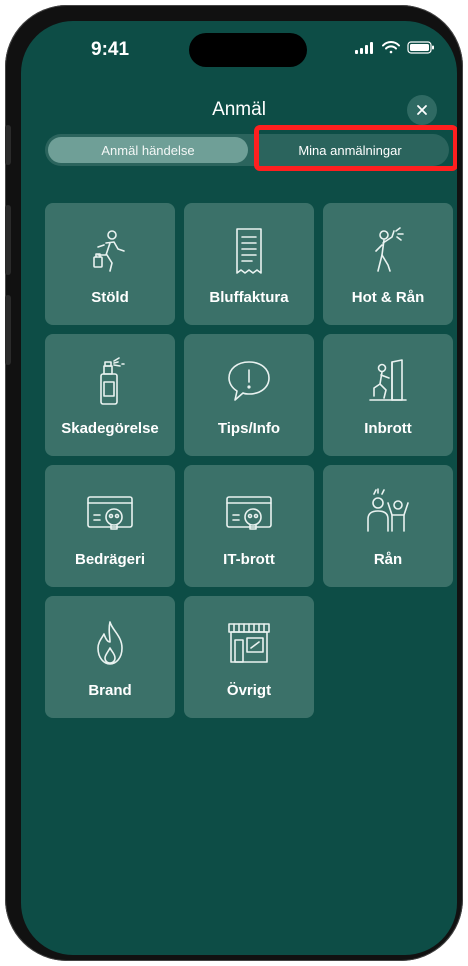  Describe the element at coordinates (249, 643) in the screenshot. I see `storefront-icon` at that location.